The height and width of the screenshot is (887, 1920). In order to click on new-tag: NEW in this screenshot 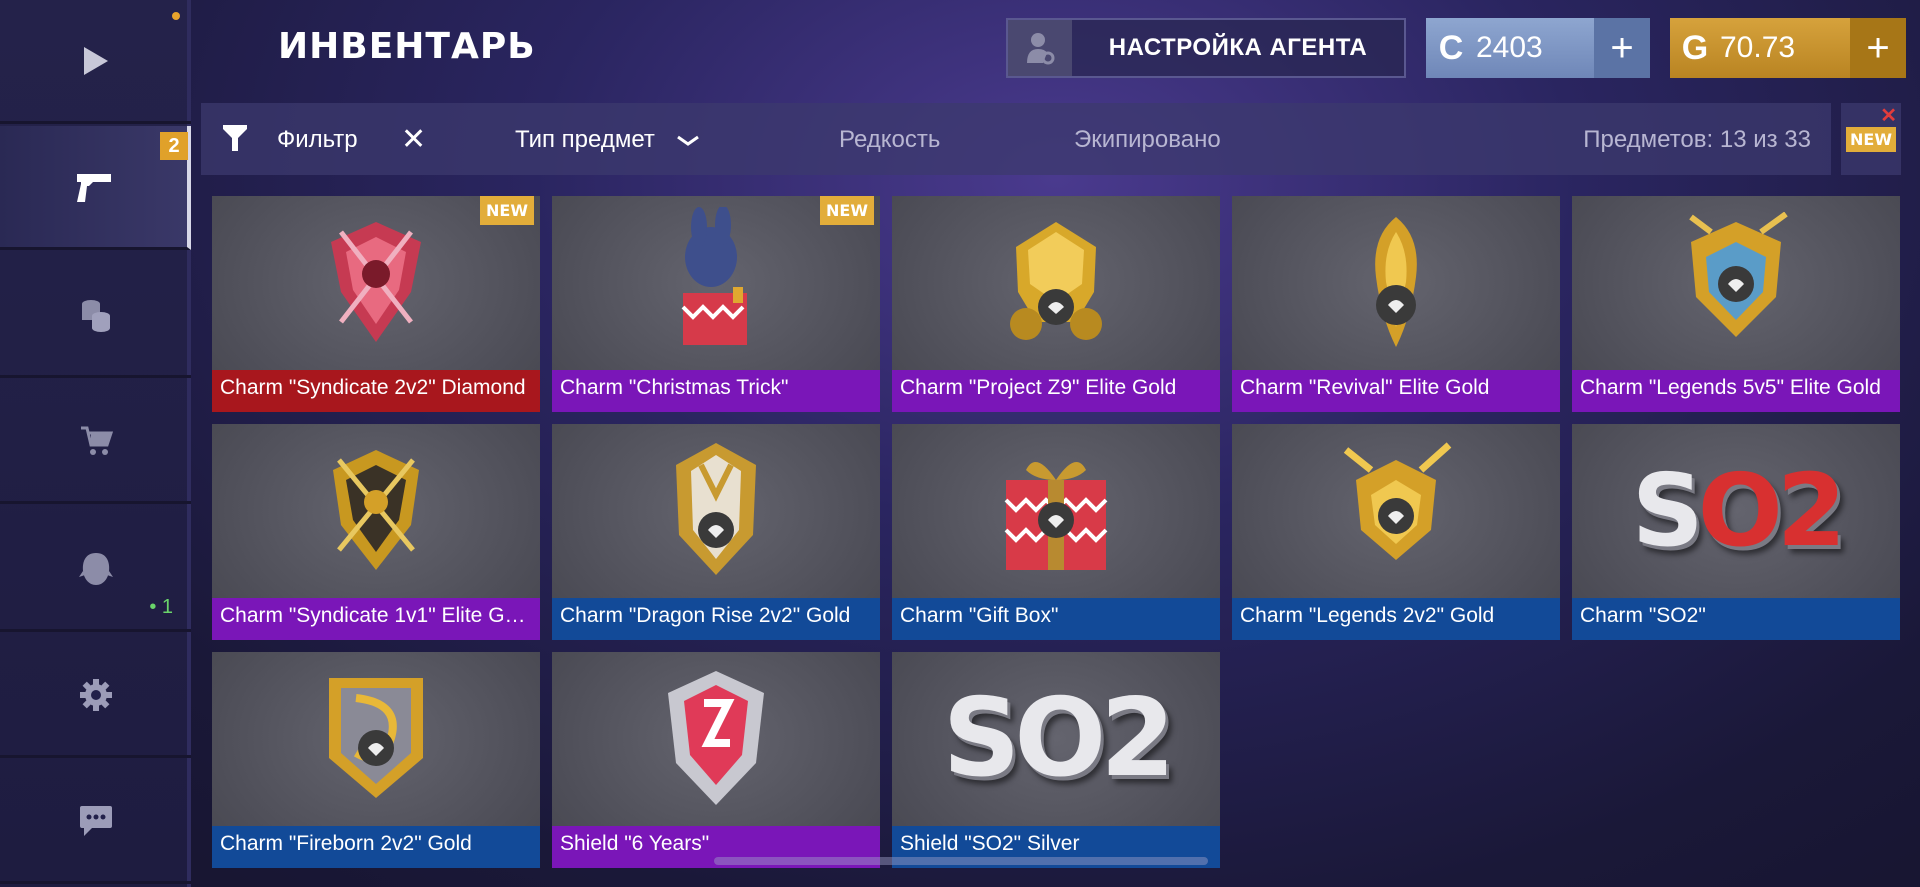, I will do `click(1871, 139)`.